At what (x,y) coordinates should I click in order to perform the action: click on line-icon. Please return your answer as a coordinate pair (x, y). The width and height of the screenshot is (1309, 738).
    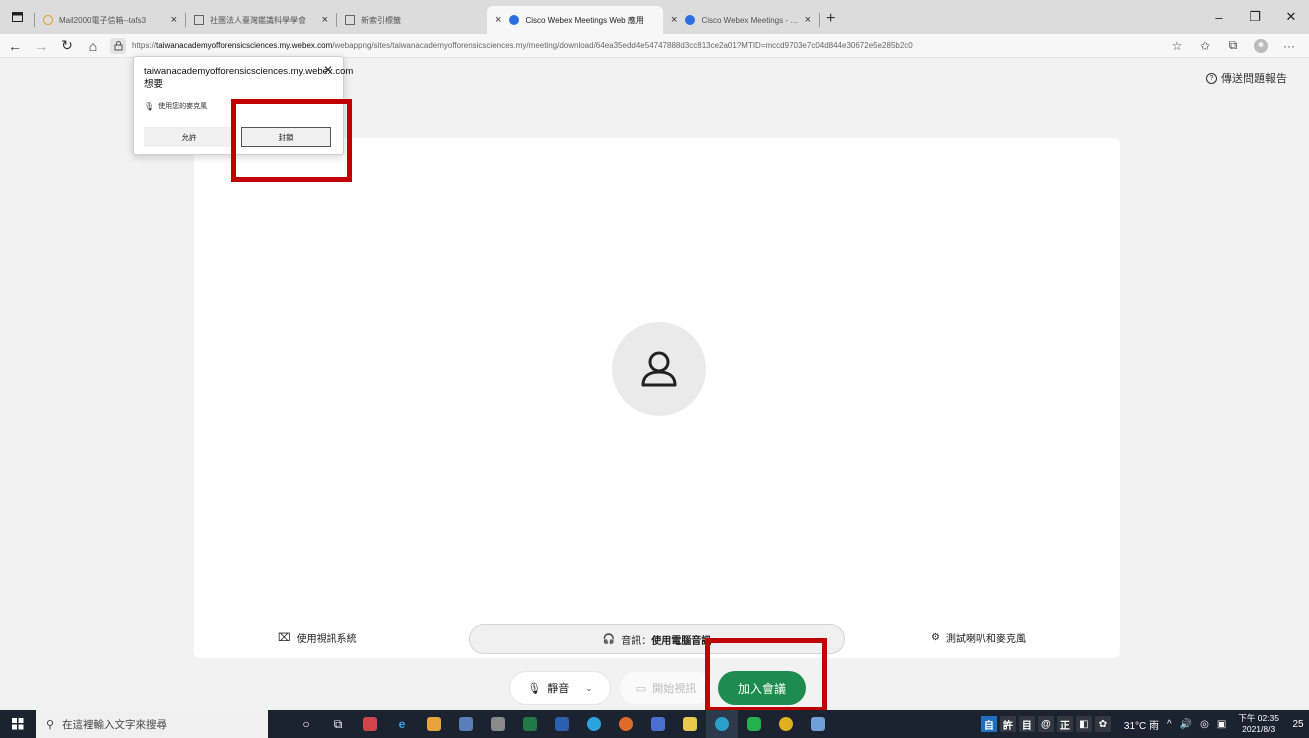
    Looking at the image, I should click on (754, 724).